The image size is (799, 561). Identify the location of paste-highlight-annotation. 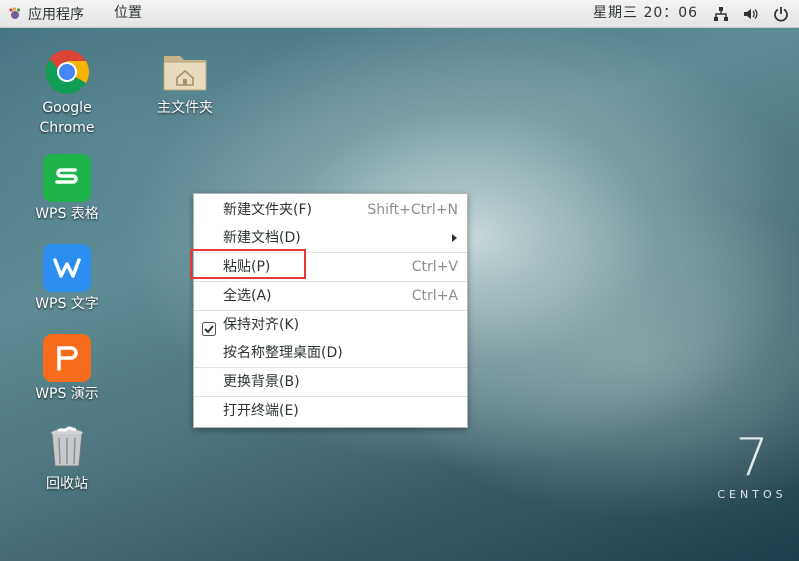
(248, 264).